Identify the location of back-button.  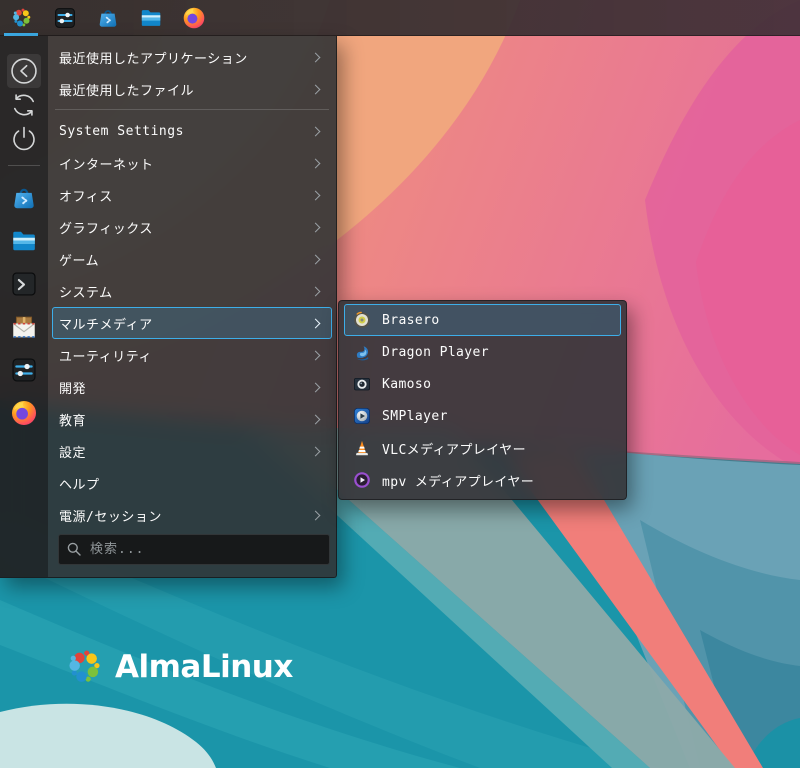
(24, 71).